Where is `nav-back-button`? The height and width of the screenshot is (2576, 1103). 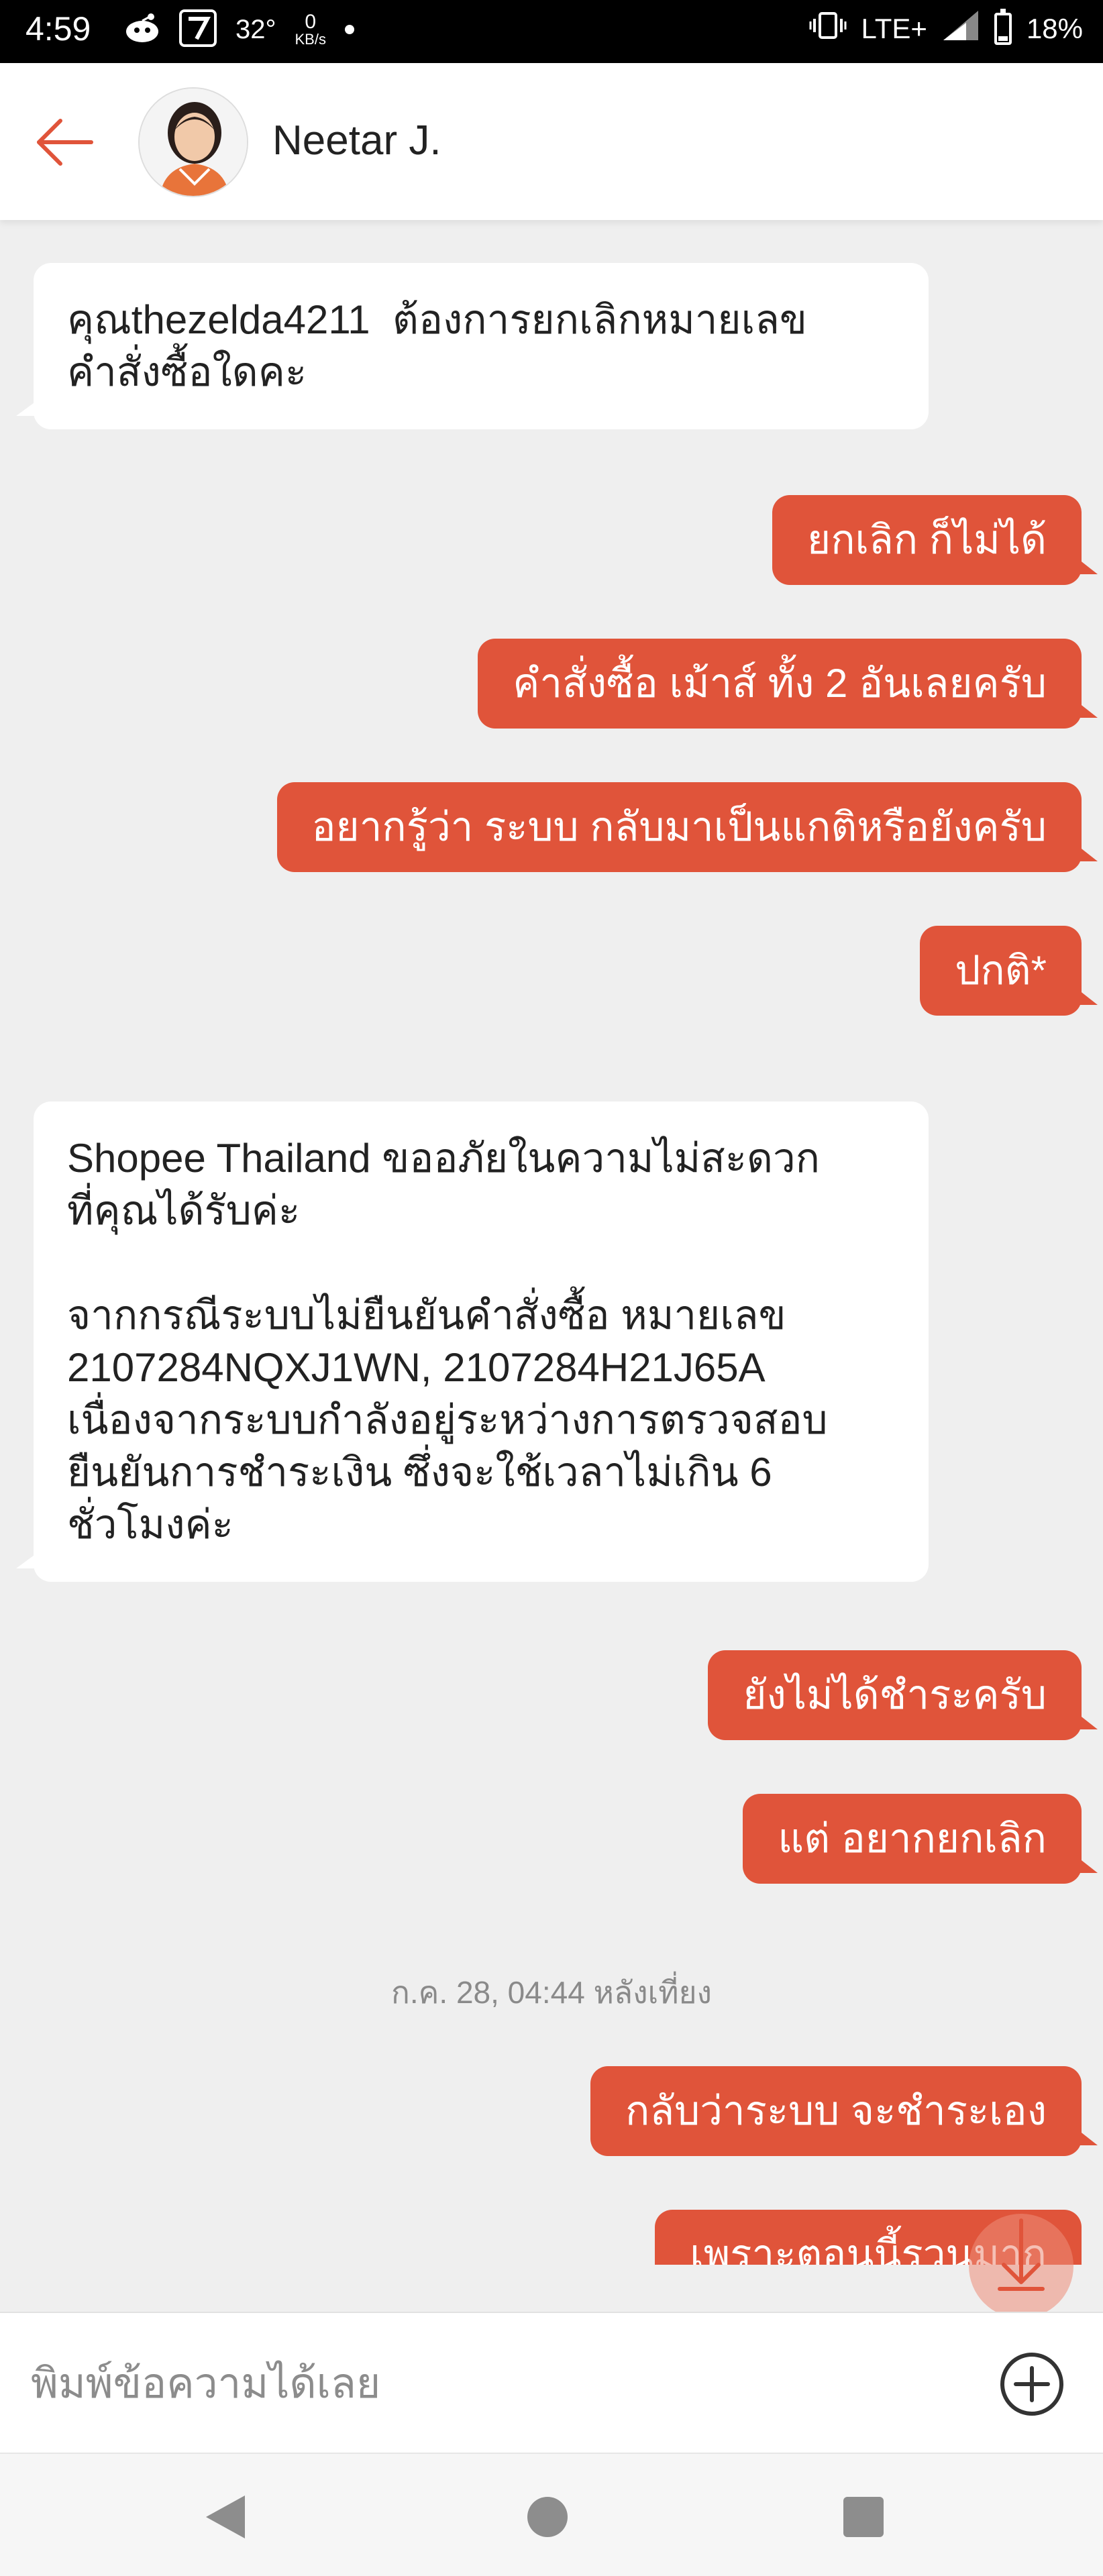 nav-back-button is located at coordinates (226, 2517).